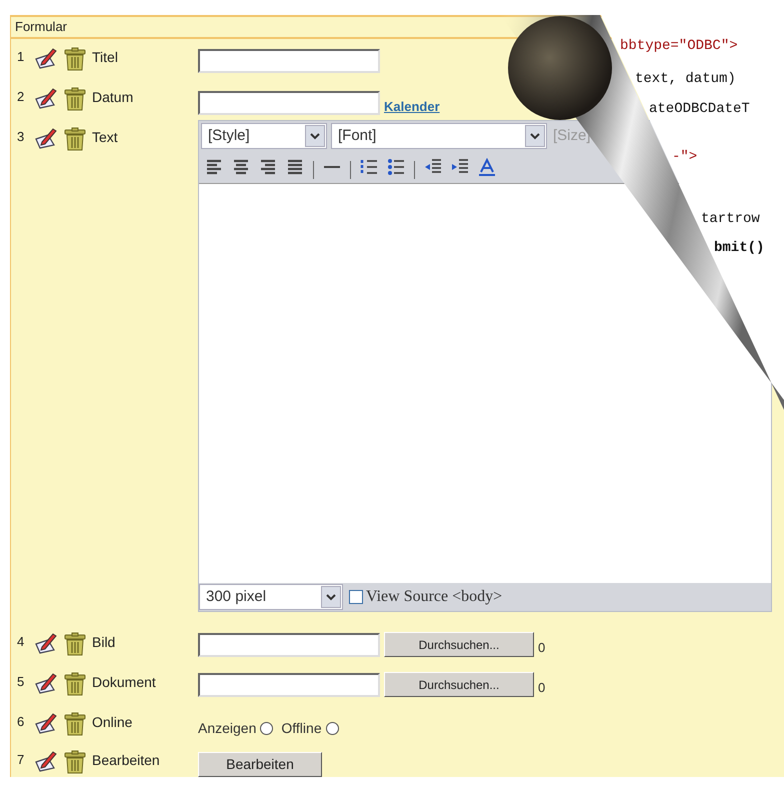 The image size is (784, 790). Describe the element at coordinates (126, 760) in the screenshot. I see `field-label: Bearbeiten` at that location.